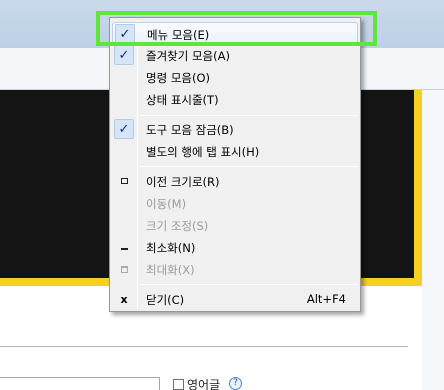  Describe the element at coordinates (166, 204) in the screenshot. I see `menu-item-label: 이동(M)` at that location.